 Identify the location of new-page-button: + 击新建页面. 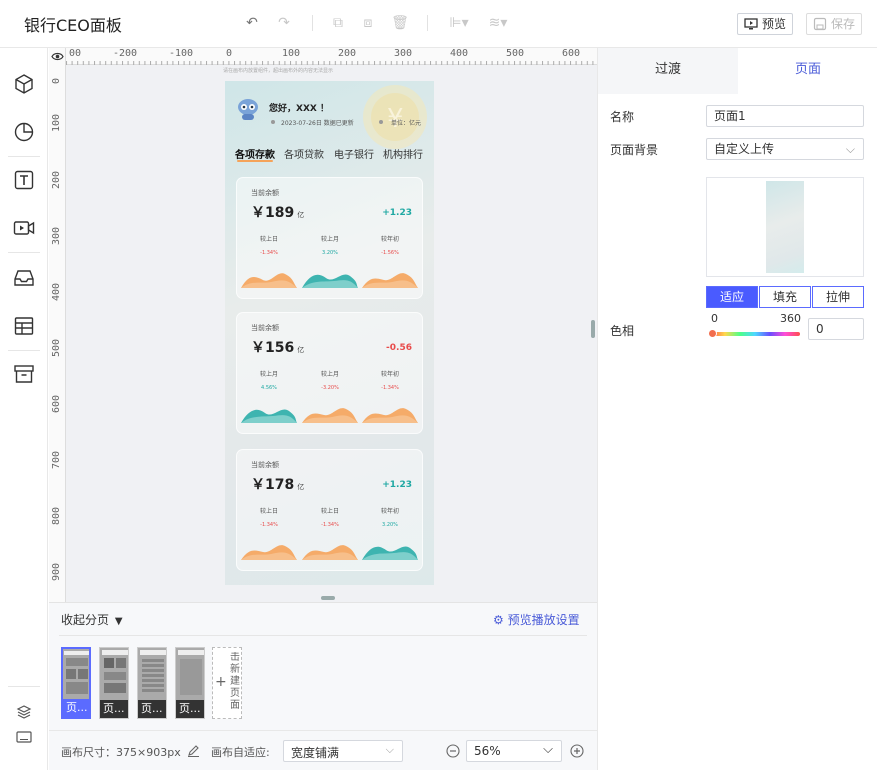
(227, 683).